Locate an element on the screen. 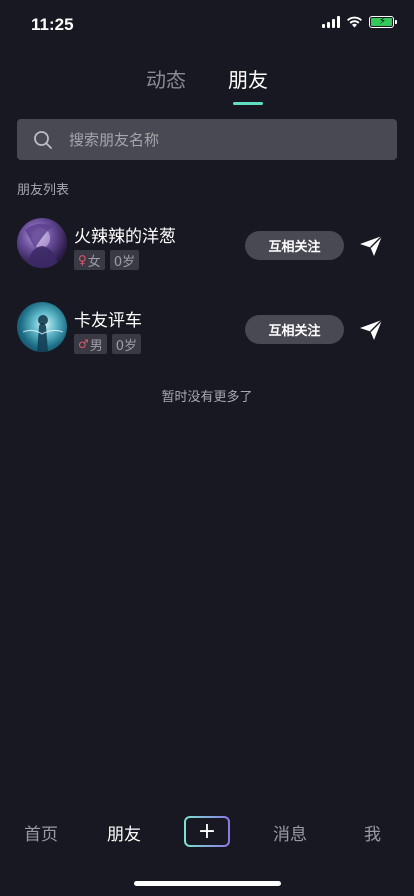 Image resolution: width=414 pixels, height=896 pixels. nav-home: 首页 is located at coordinates (41, 832).